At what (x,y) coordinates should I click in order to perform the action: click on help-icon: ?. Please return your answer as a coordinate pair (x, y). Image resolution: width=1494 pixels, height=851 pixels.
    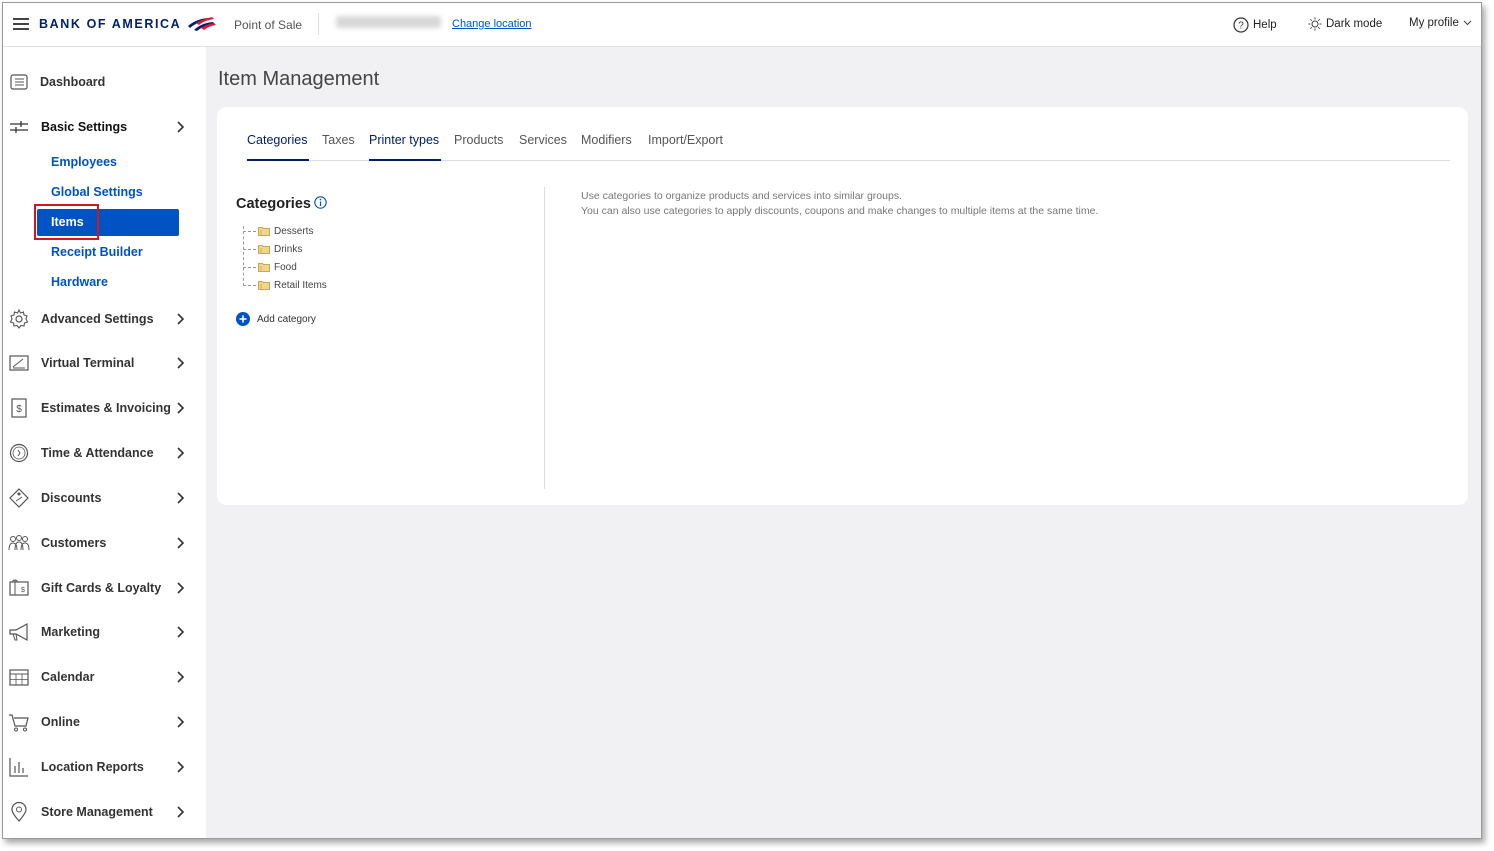
    Looking at the image, I should click on (1241, 25).